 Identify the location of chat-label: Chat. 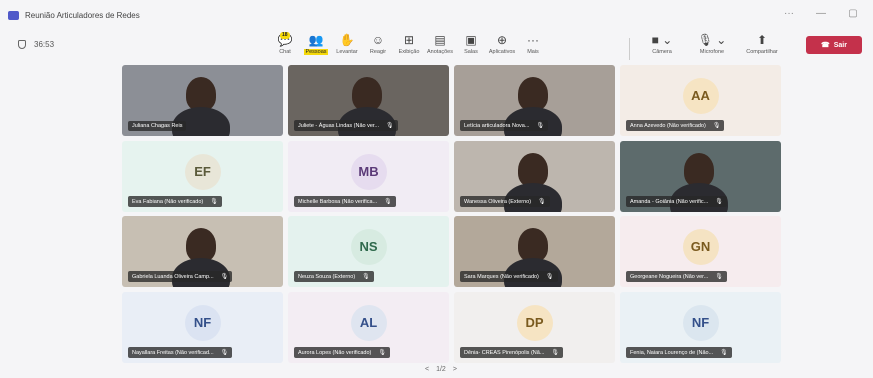
(285, 52).